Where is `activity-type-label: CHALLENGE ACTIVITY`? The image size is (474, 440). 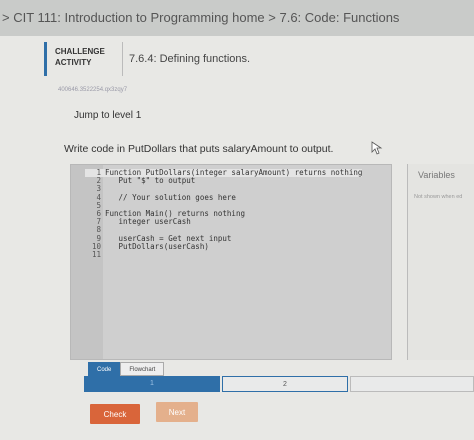 activity-type-label: CHALLENGE ACTIVITY is located at coordinates (83, 59).